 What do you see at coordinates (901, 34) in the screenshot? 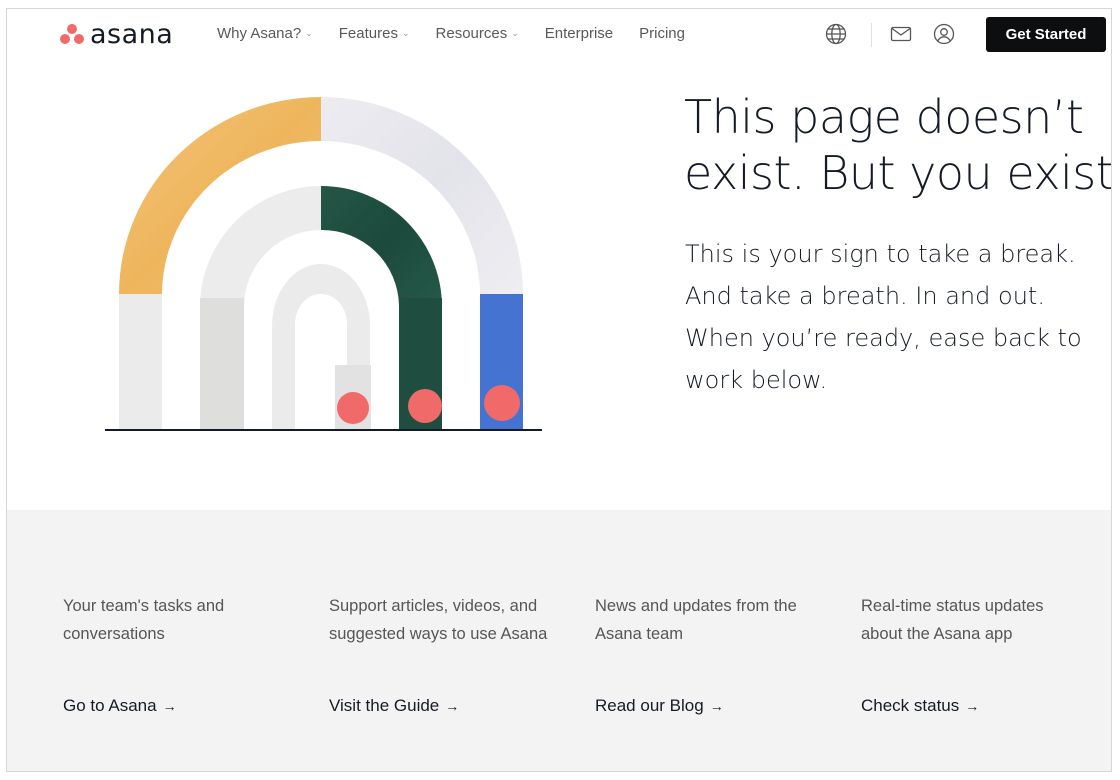
I see `mail-icon` at bounding box center [901, 34].